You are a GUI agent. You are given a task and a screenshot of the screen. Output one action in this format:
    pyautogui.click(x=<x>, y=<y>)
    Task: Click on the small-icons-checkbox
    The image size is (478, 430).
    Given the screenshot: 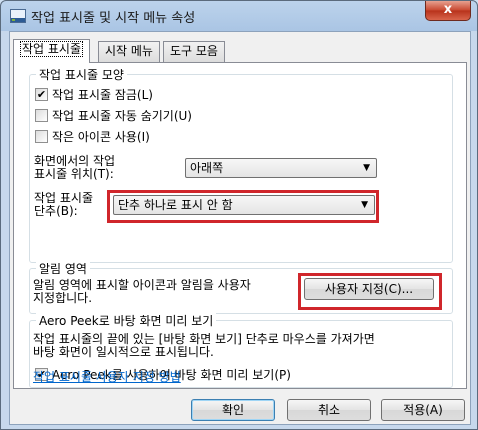 What is the action you would take?
    pyautogui.click(x=41, y=136)
    